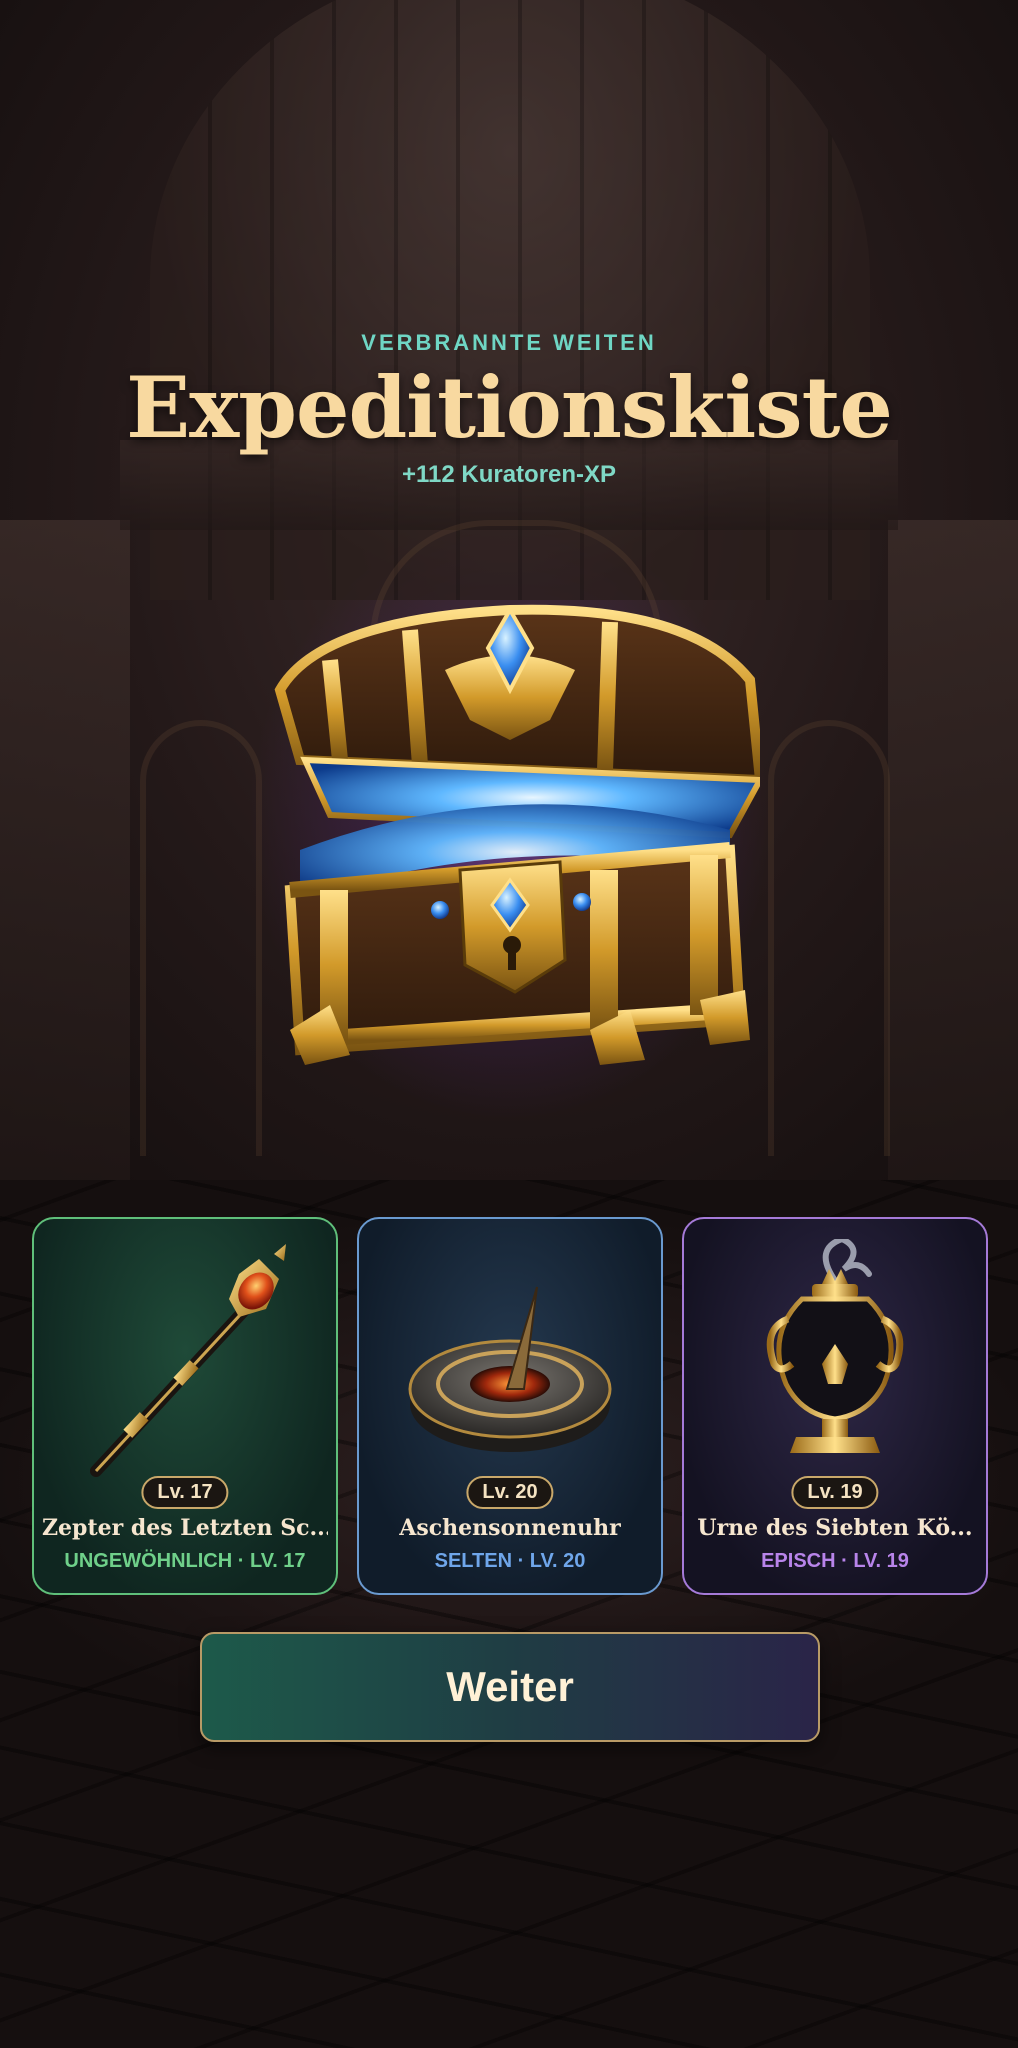 This screenshot has width=1018, height=2048. Describe the element at coordinates (835, 1346) in the screenshot. I see `urn-icon` at that location.